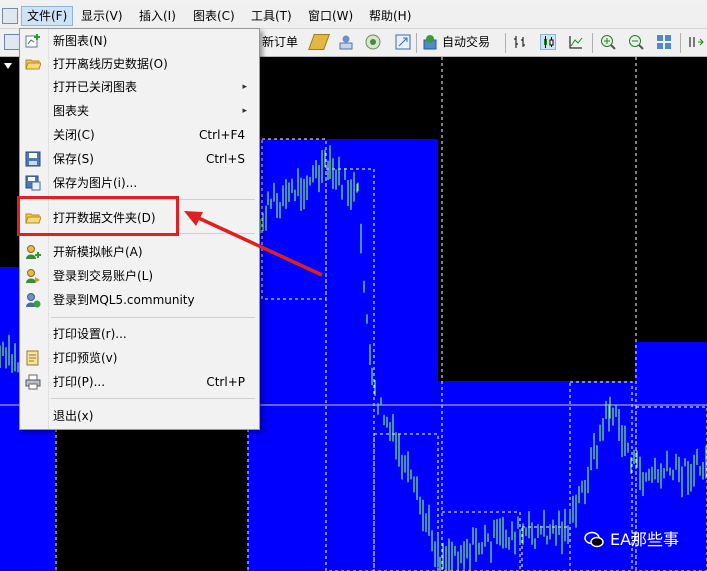  I want to click on wechat-icon, so click(594, 540).